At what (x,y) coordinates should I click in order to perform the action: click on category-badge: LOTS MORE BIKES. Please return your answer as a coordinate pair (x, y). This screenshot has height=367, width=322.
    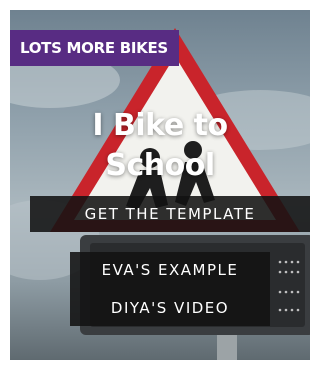
    Looking at the image, I should click on (94, 48).